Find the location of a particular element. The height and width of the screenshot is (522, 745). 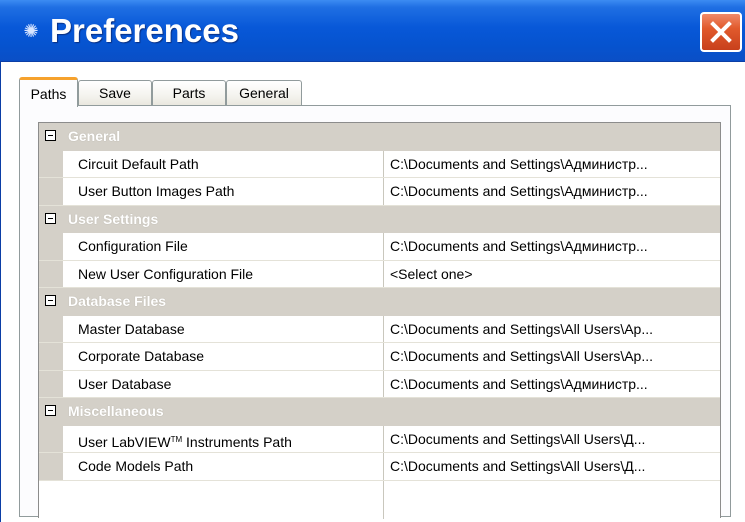

category-label: General is located at coordinates (94, 136).